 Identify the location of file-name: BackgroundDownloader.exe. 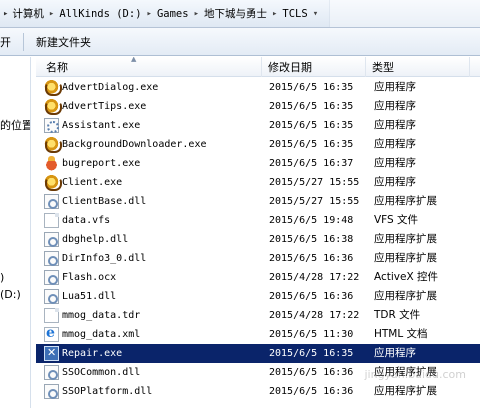
(134, 144).